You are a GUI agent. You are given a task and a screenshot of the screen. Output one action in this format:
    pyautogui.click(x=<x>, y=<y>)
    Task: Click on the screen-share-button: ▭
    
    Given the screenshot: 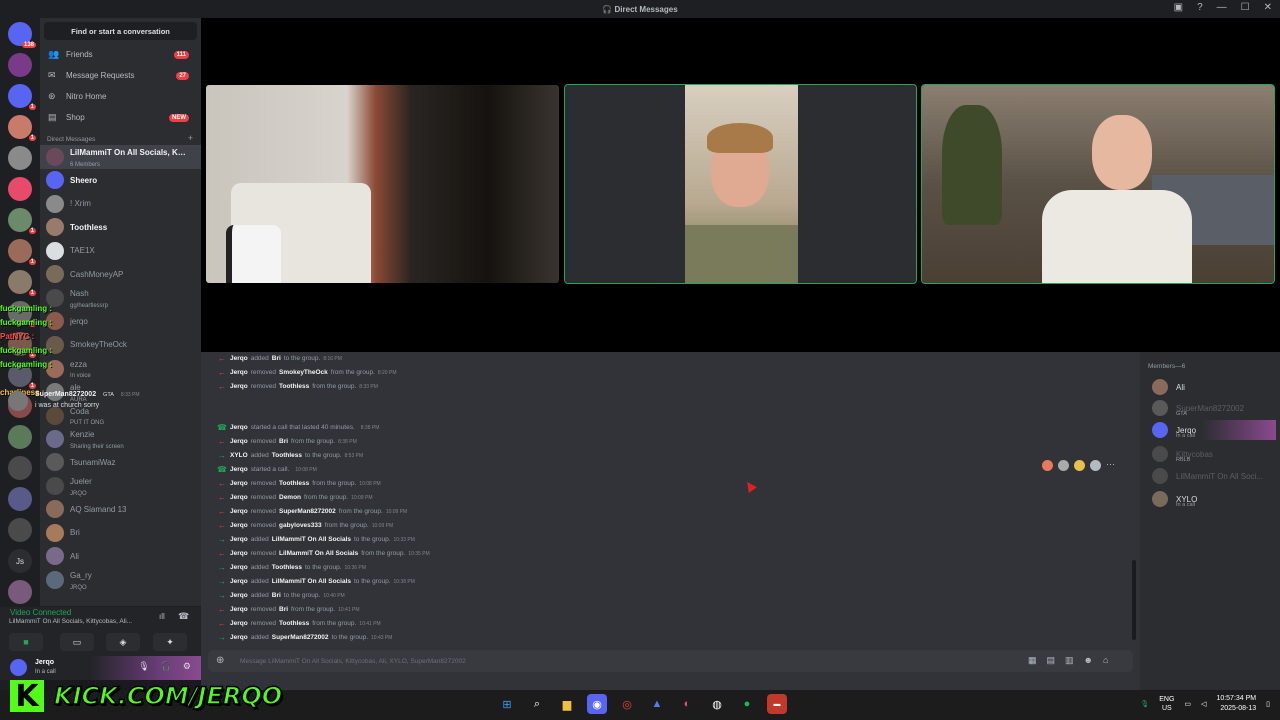 What is the action you would take?
    pyautogui.click(x=77, y=642)
    